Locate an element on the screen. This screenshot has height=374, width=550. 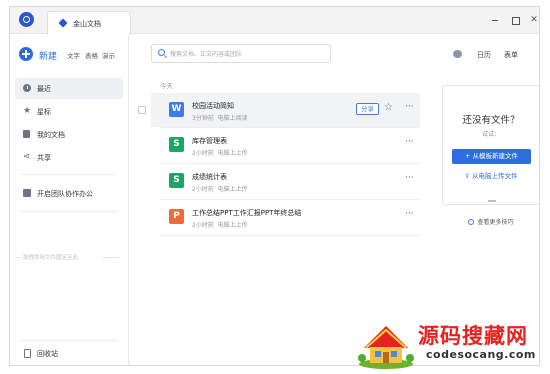
upload-from-computer-link: ⇪ 从电脑上传文件 is located at coordinates (491, 175).